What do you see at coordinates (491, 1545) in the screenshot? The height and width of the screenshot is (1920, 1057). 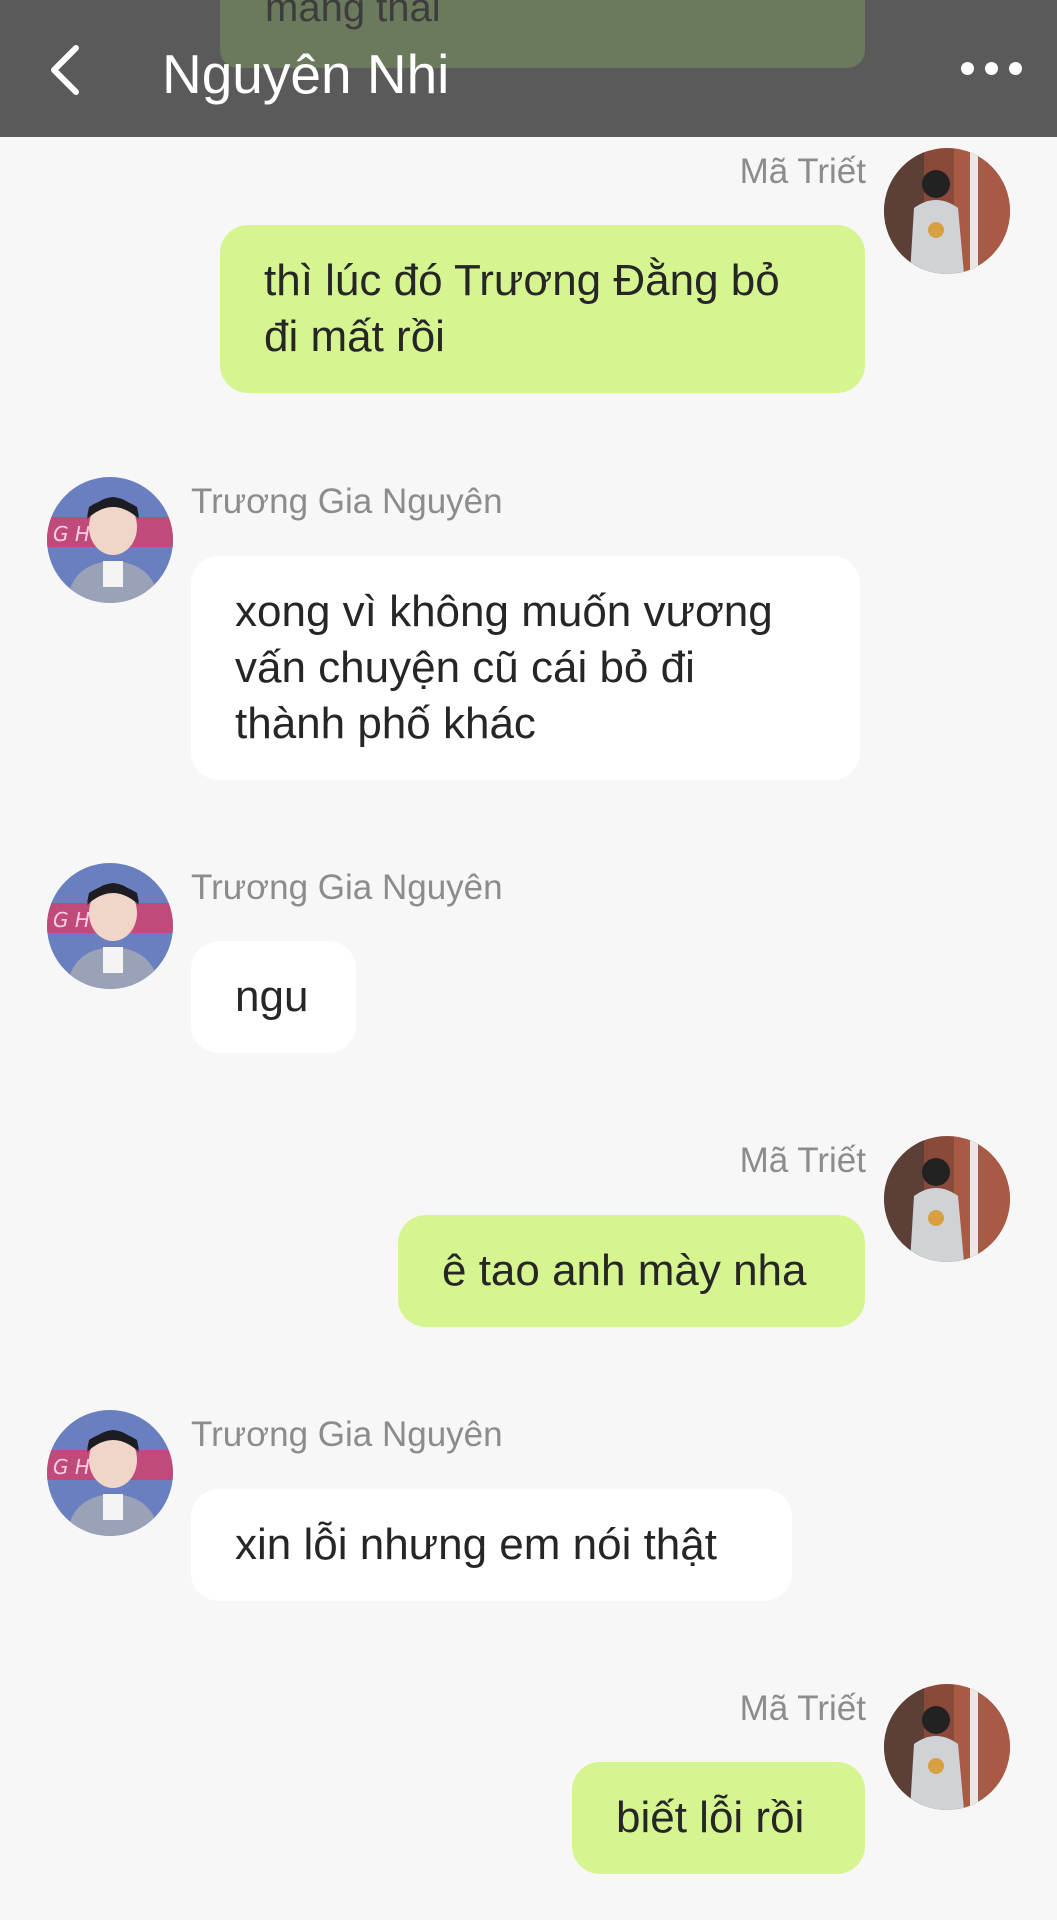 I see `message-bubble-incoming: xin lỗi nhưng em nói thật` at bounding box center [491, 1545].